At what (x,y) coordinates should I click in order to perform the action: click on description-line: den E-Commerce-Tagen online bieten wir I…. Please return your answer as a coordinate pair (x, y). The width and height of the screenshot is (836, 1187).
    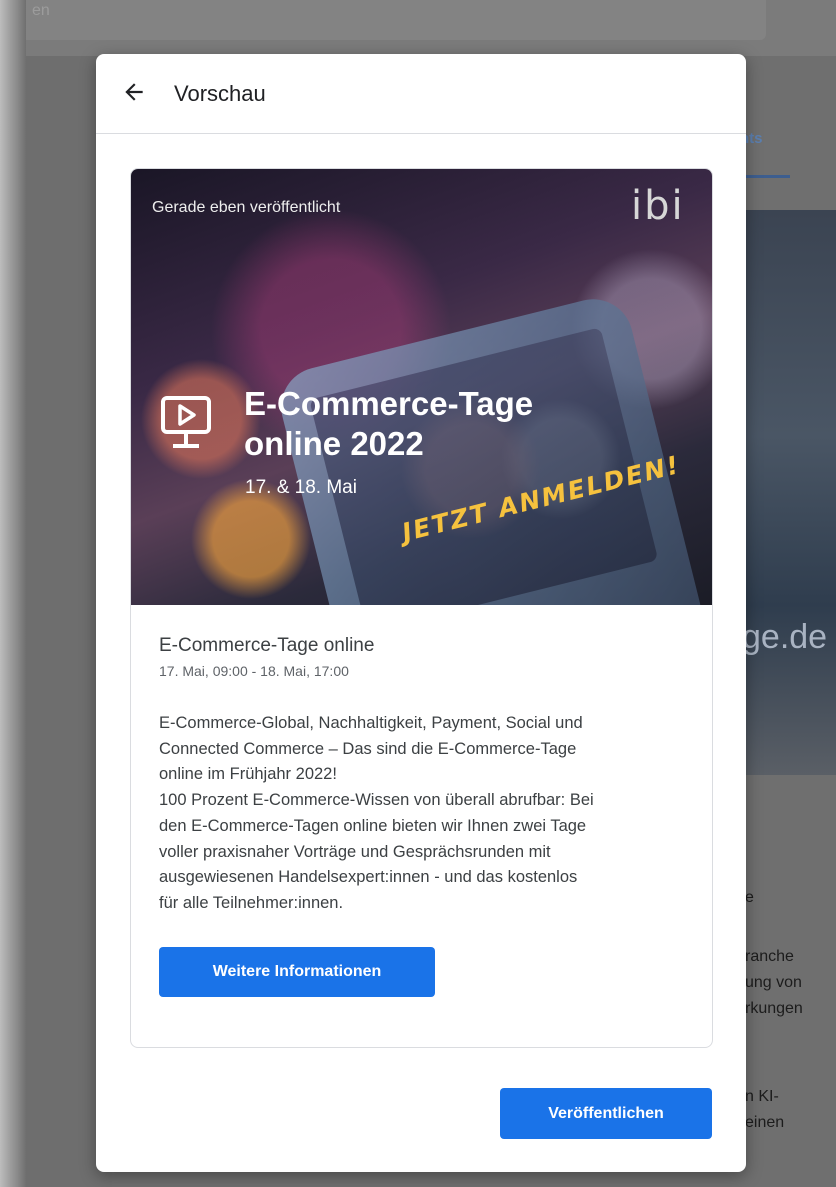
    Looking at the image, I should click on (373, 825).